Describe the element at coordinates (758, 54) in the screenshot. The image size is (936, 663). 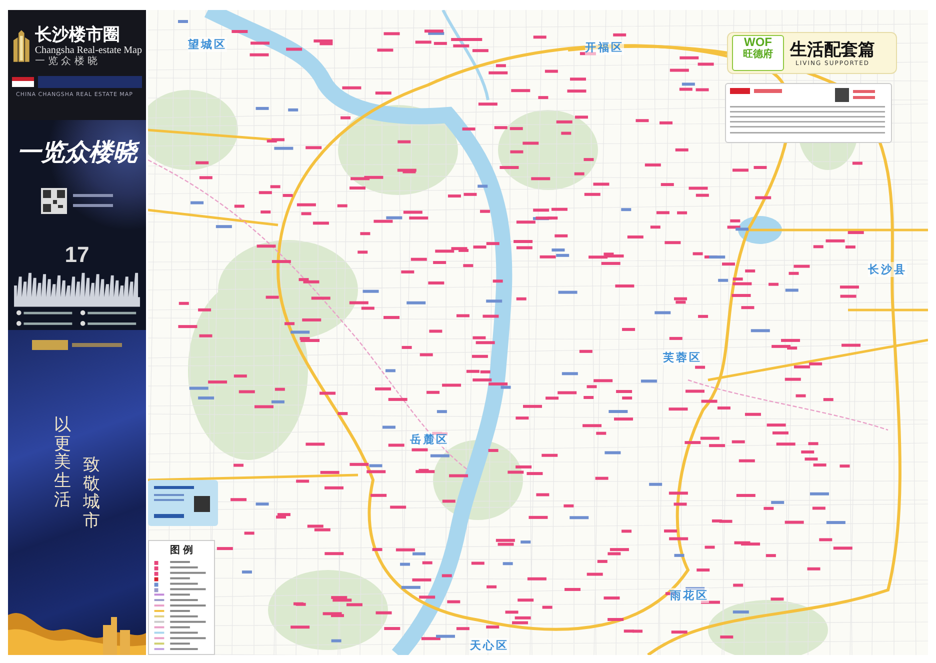
I see `brand-name: 旺德府` at that location.